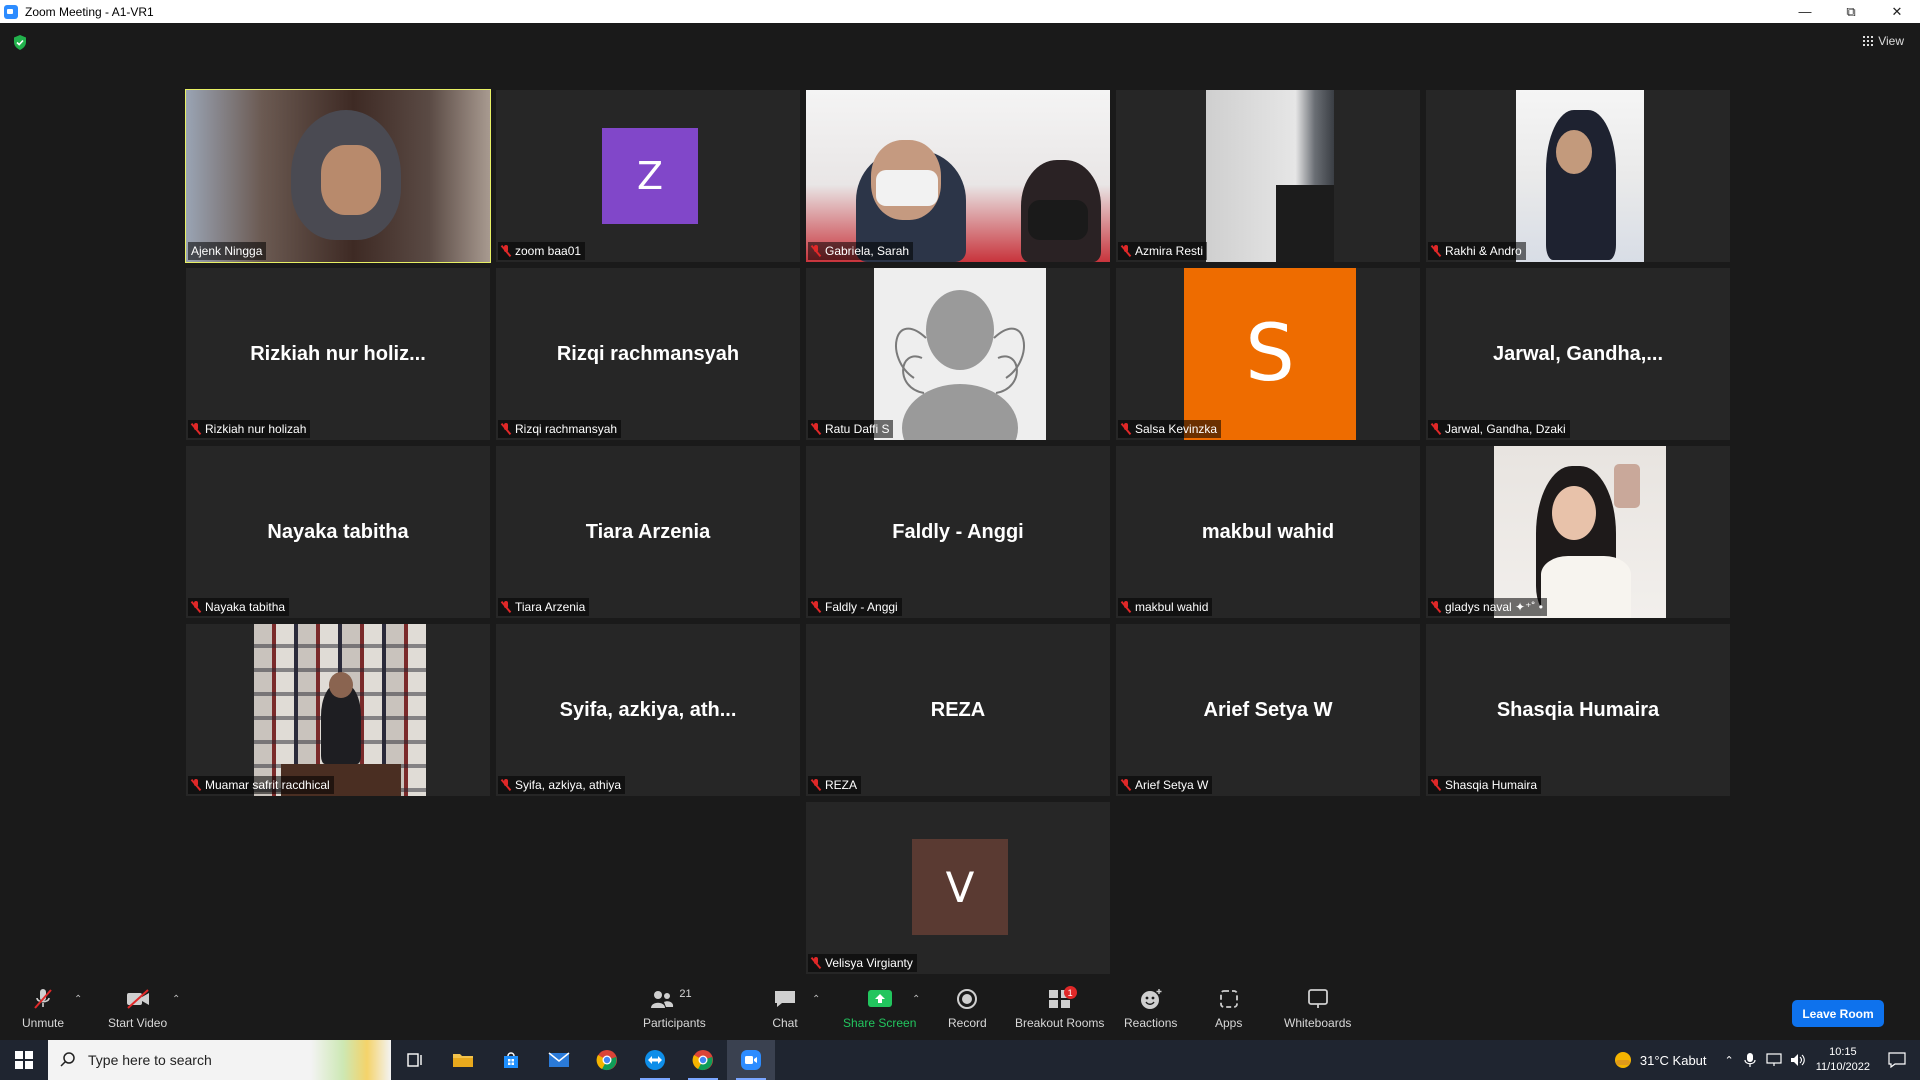 The width and height of the screenshot is (1920, 1080). Describe the element at coordinates (1897, 1060) in the screenshot. I see `notifications-icon` at that location.